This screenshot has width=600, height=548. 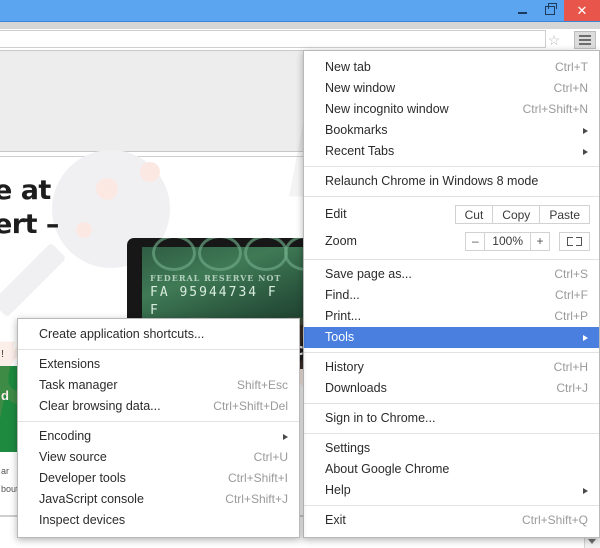 What do you see at coordinates (540, 241) in the screenshot?
I see `zoom-in-button: +` at bounding box center [540, 241].